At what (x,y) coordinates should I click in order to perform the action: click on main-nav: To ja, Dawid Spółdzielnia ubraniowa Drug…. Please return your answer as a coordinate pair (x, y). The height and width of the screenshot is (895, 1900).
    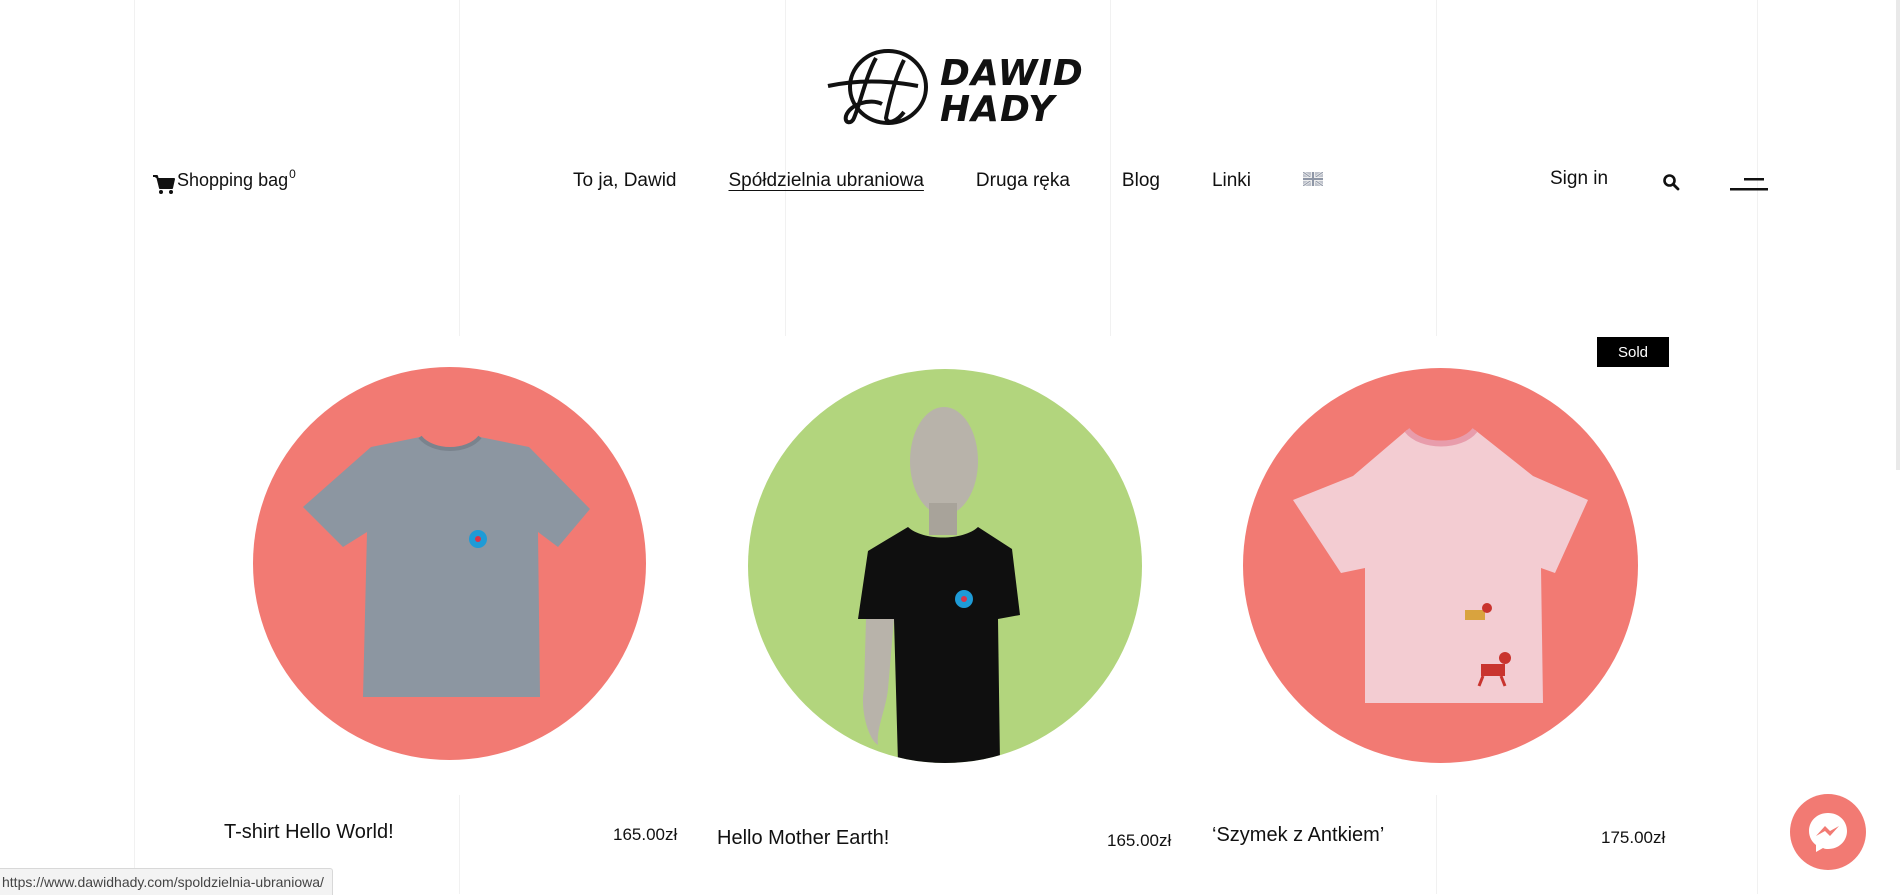
    Looking at the image, I should click on (948, 181).